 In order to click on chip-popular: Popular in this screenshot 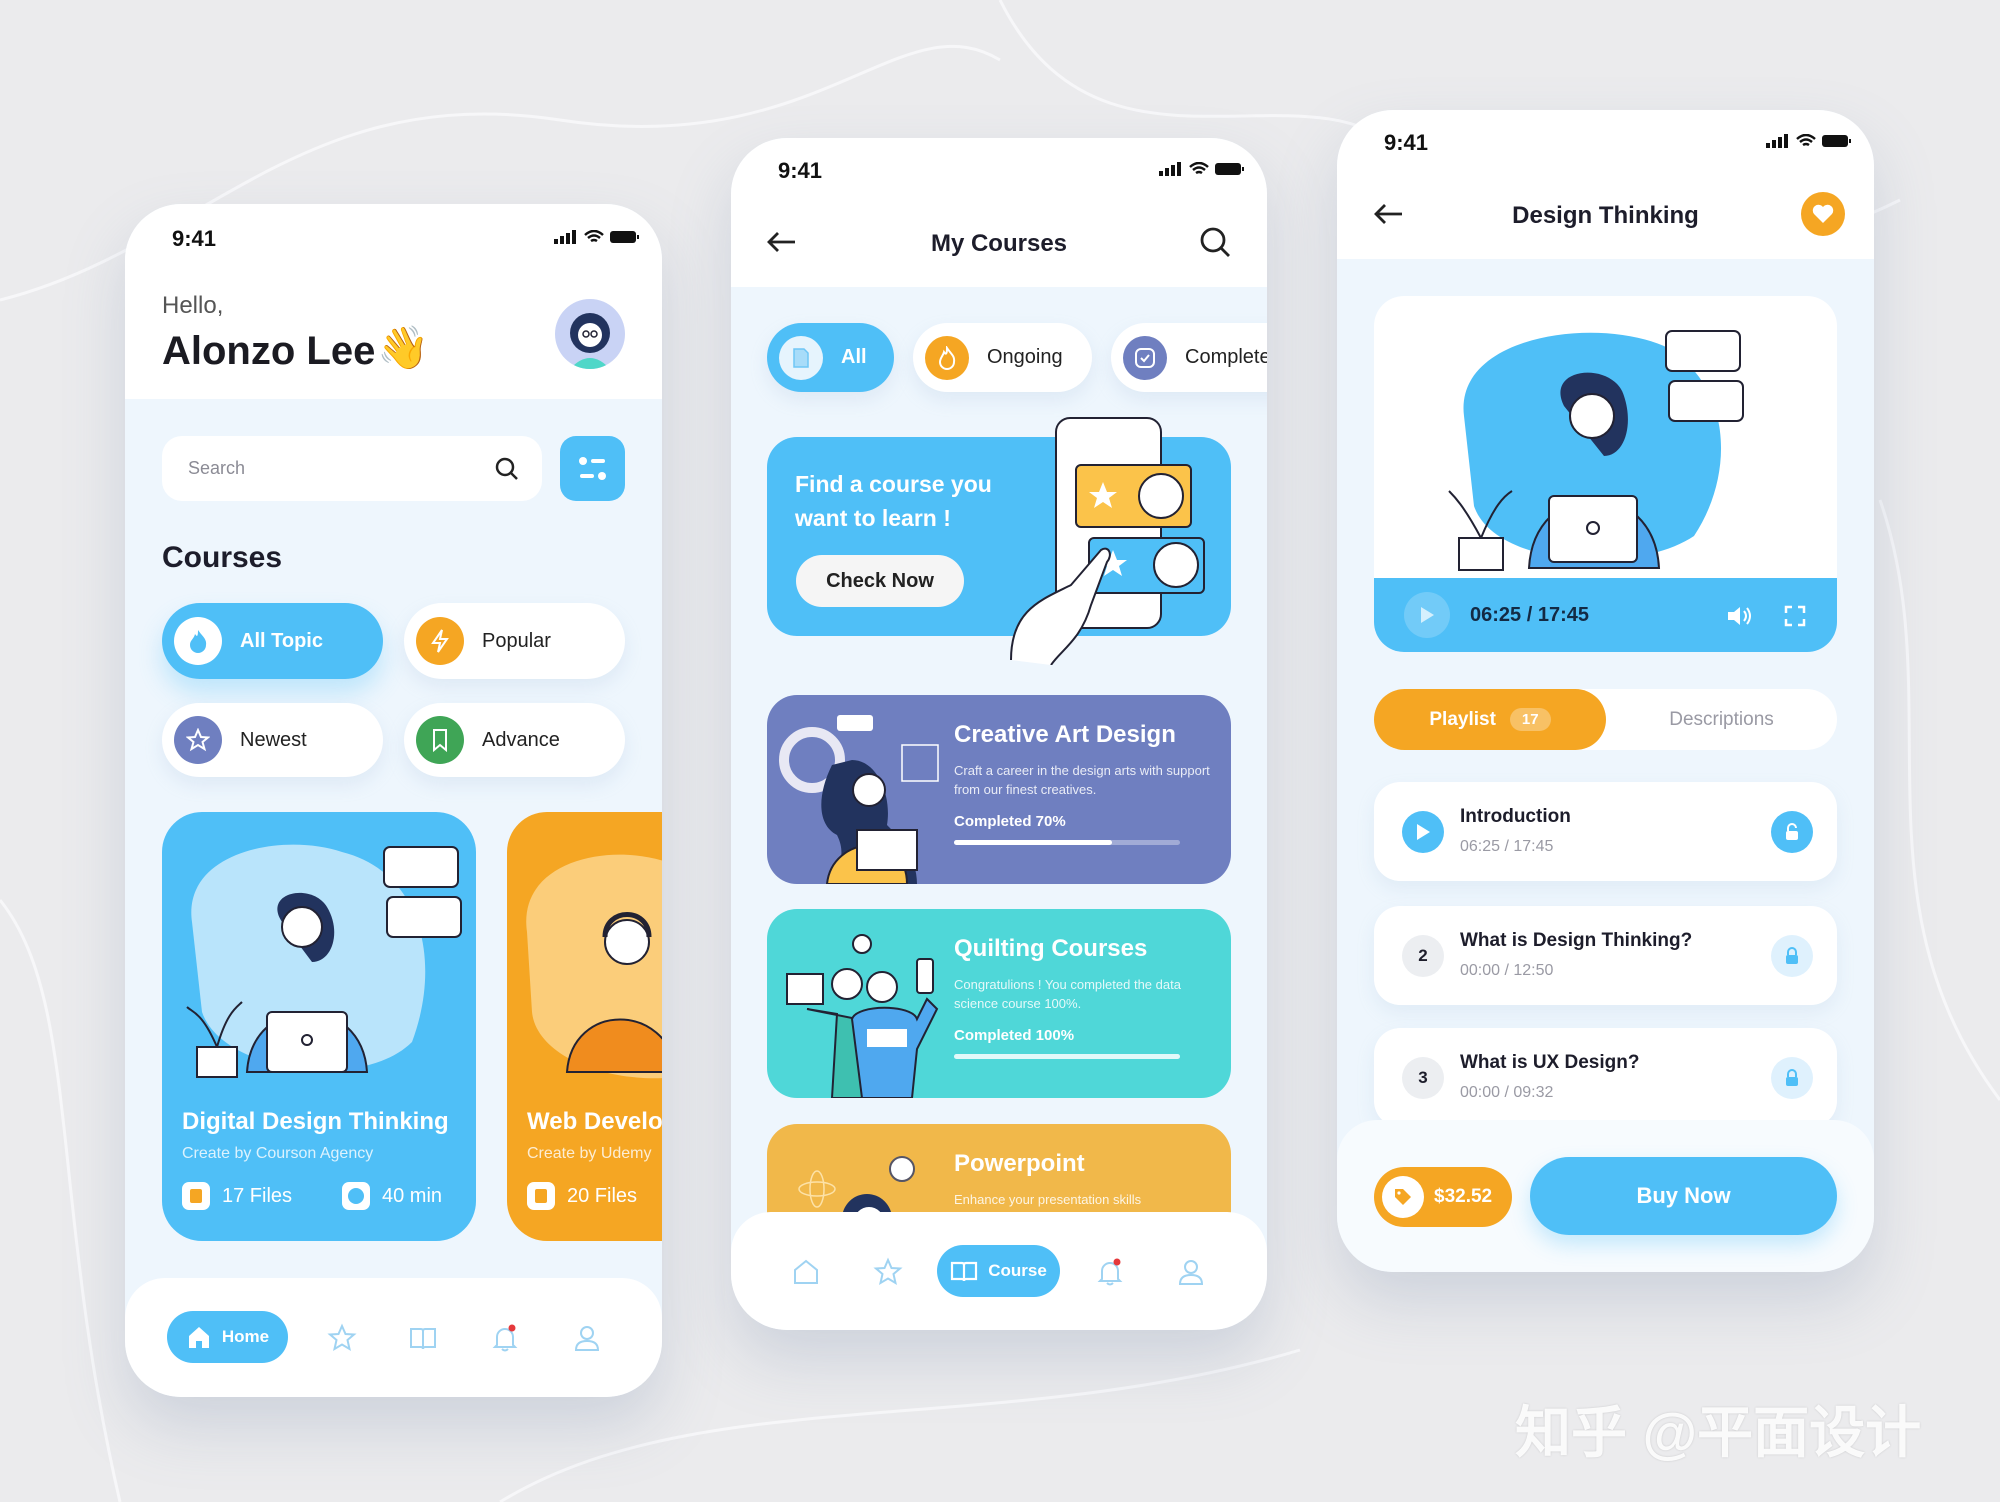, I will do `click(514, 641)`.